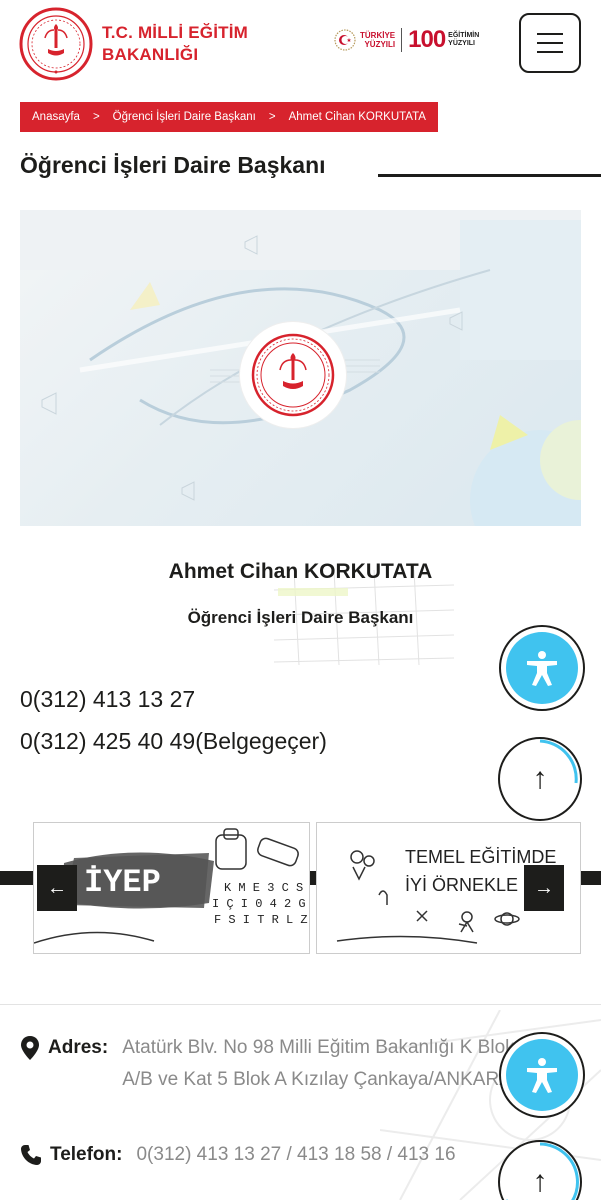 The height and width of the screenshot is (1200, 601). I want to click on carousel-next-button: →, so click(544, 888).